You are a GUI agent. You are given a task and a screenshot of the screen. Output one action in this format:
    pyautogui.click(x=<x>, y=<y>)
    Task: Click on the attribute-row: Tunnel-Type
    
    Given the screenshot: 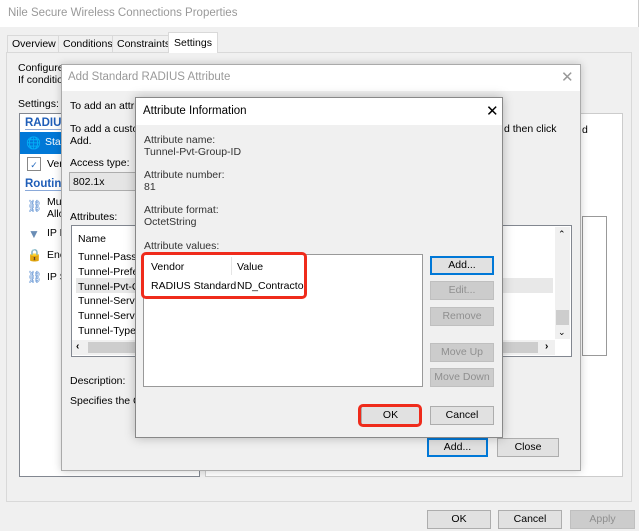 What is the action you would take?
    pyautogui.click(x=107, y=331)
    